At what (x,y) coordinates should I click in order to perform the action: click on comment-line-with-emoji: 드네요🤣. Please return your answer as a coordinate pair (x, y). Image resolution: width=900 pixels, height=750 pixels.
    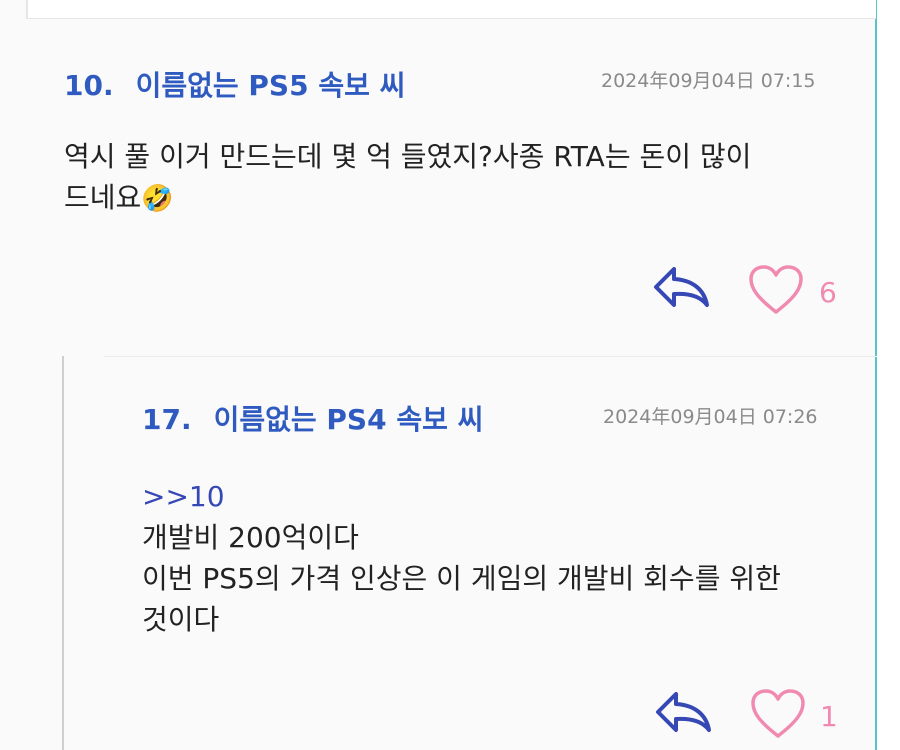
    Looking at the image, I should click on (407, 198).